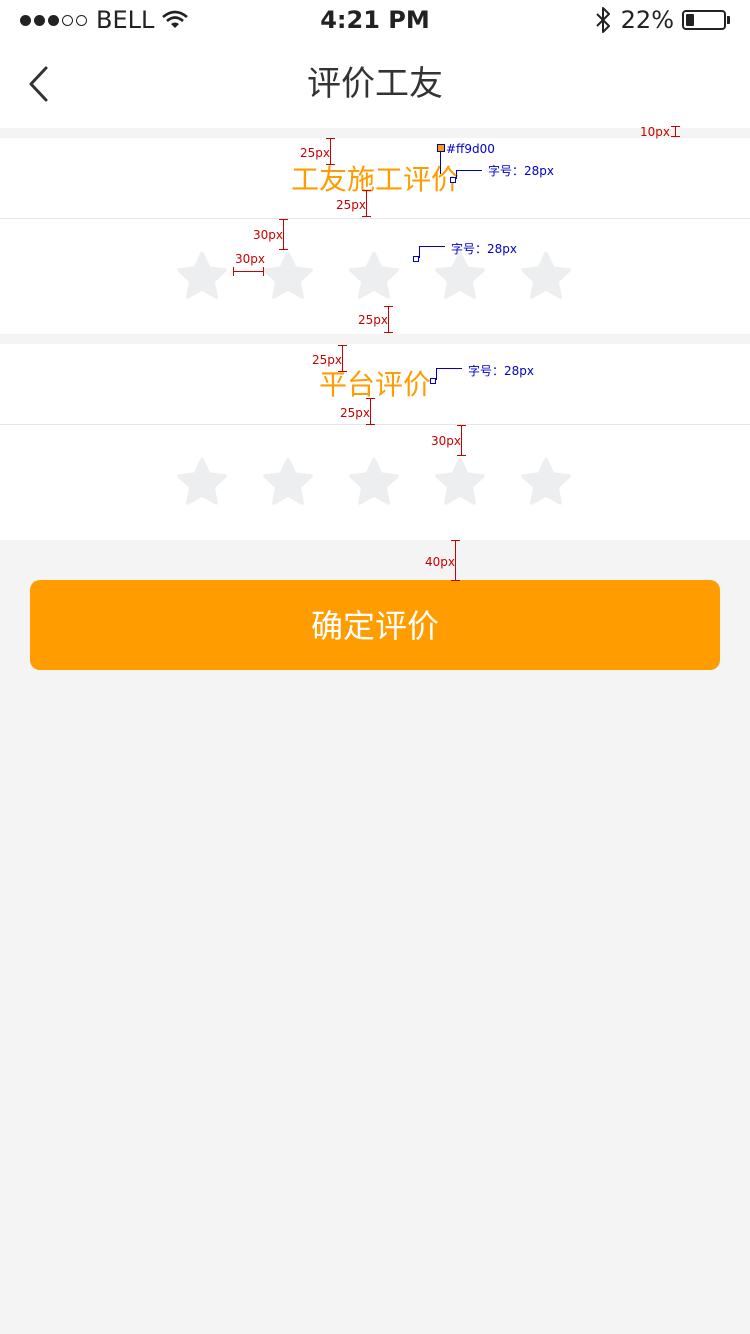  What do you see at coordinates (375, 236) in the screenshot?
I see `worker-rating-section: 工友施工评价` at bounding box center [375, 236].